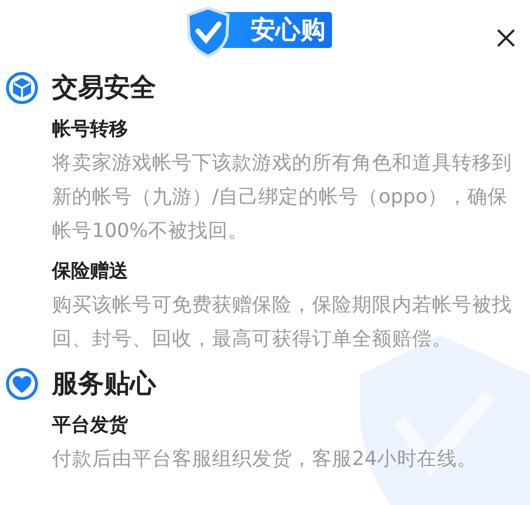  I want to click on item-description: 付款后由平台客服组织发货，客服24小时在线。, so click(265, 459).